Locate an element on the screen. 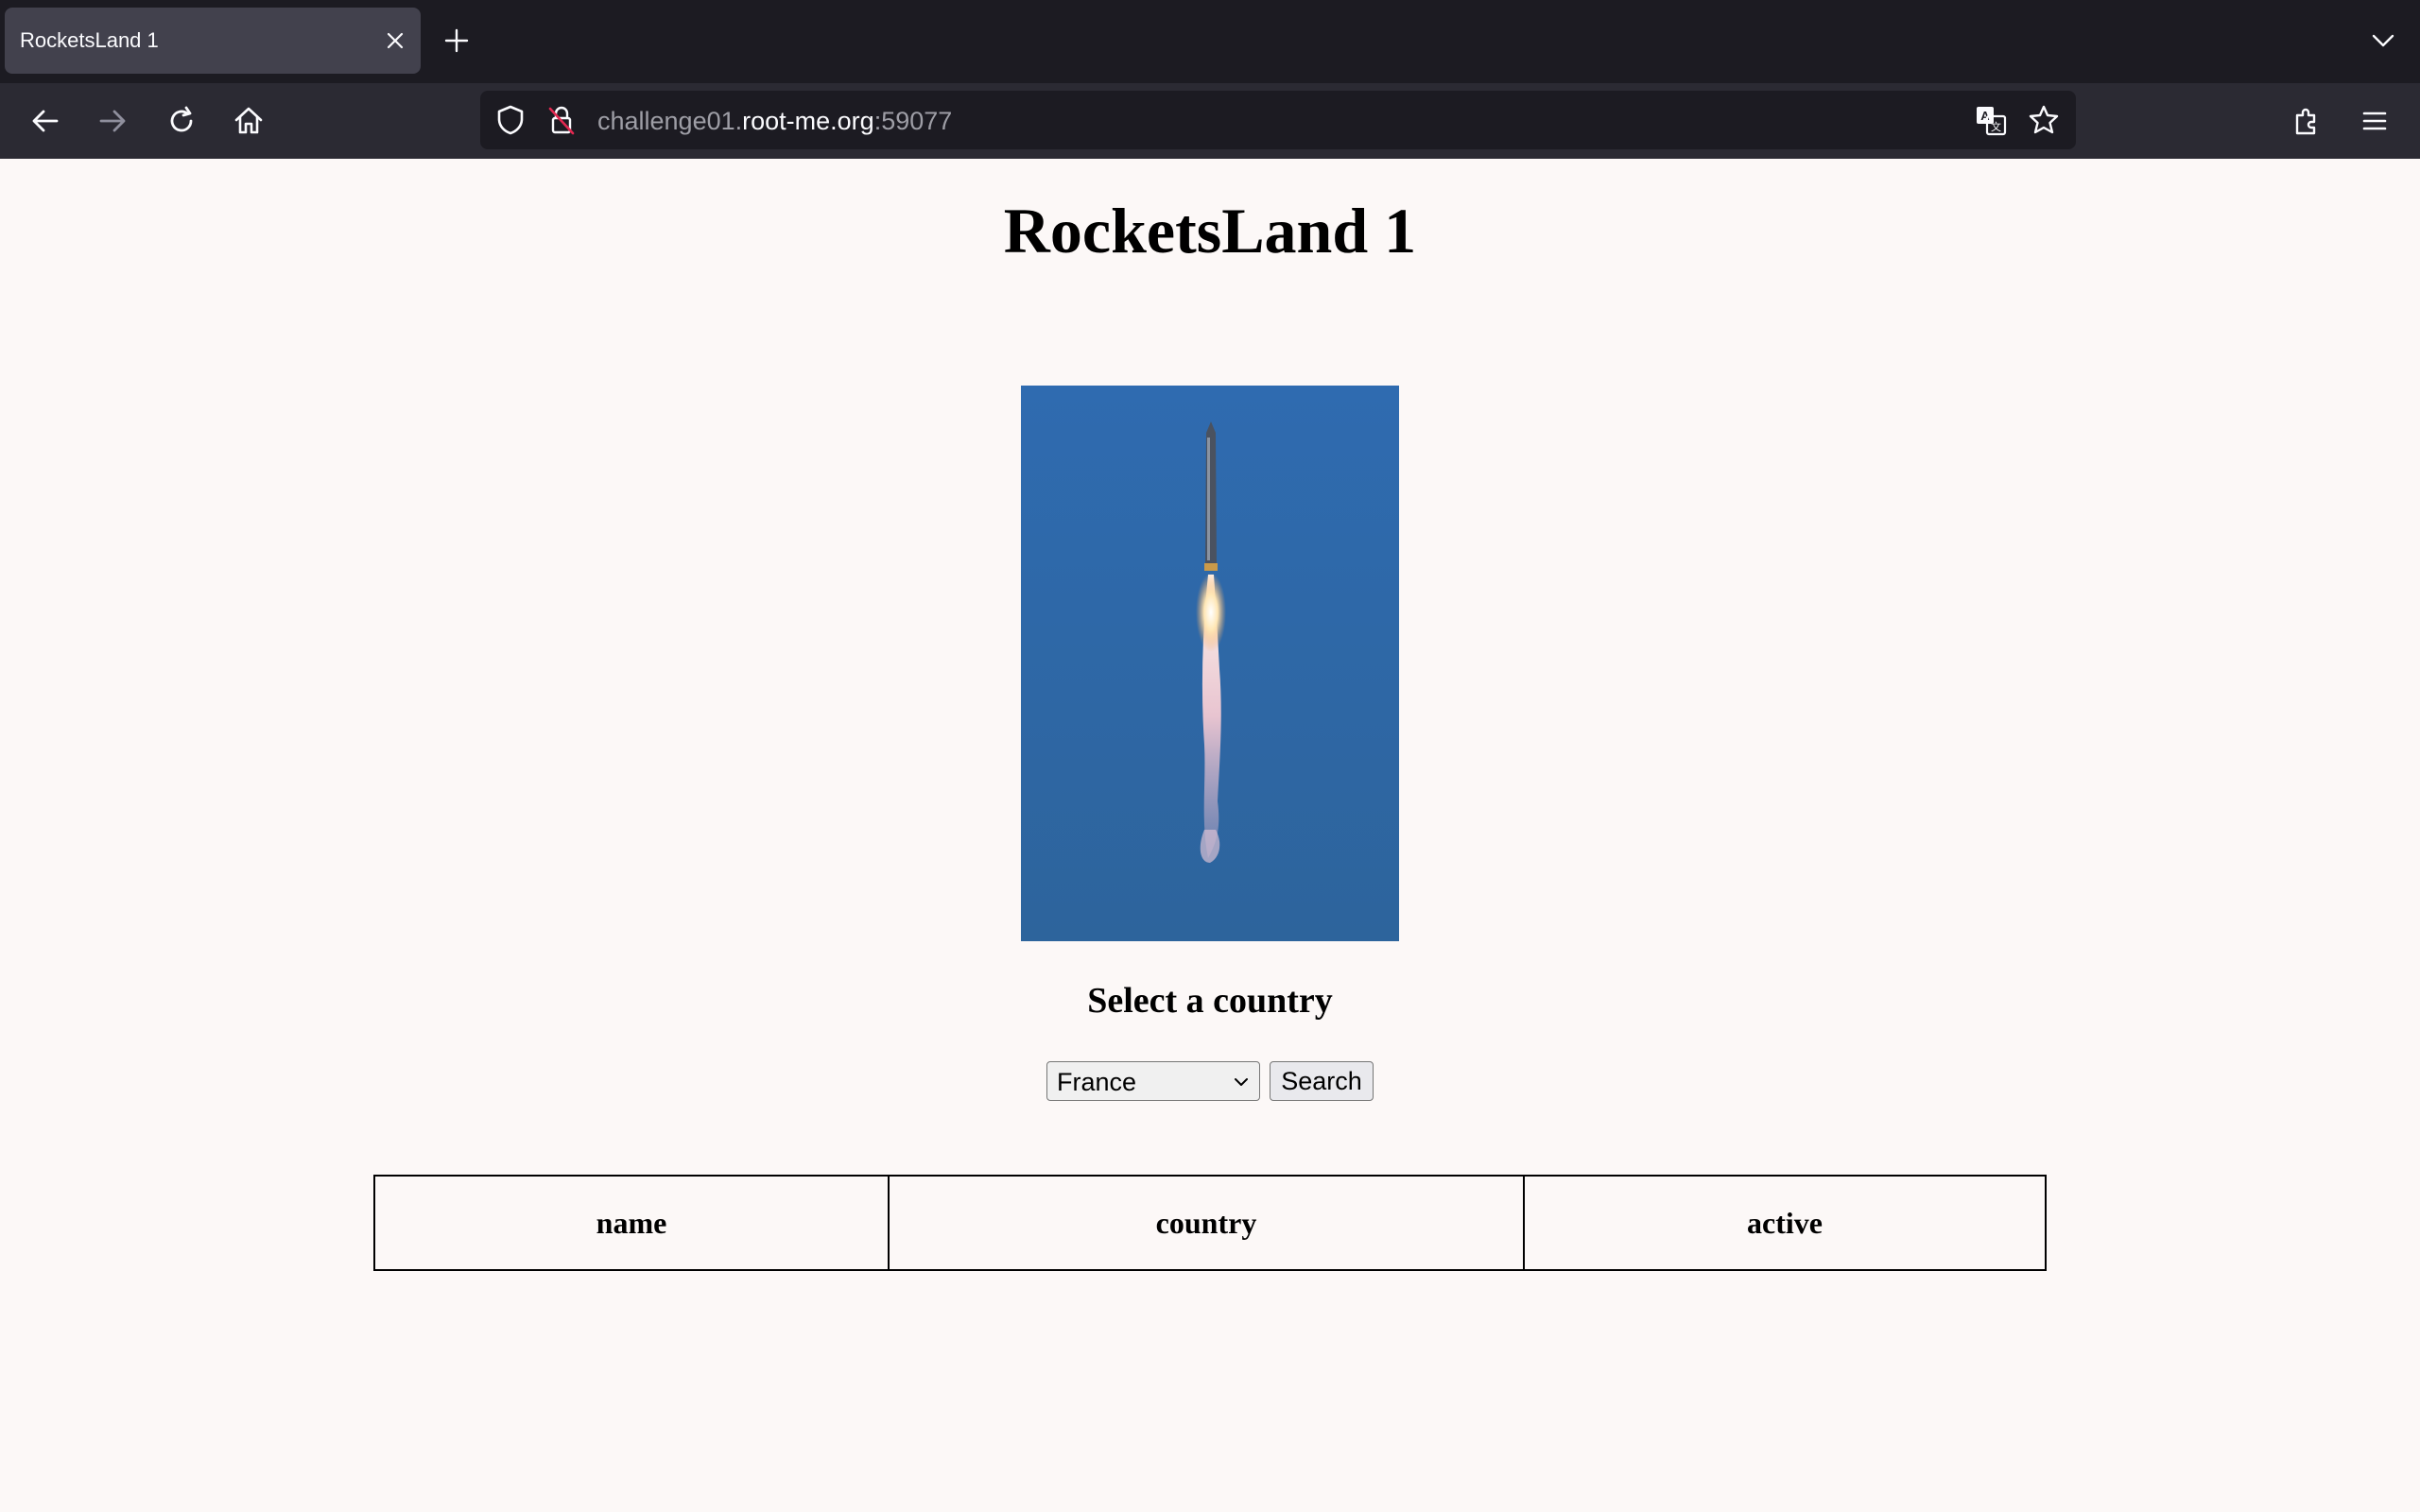  shield-icon is located at coordinates (510, 120).